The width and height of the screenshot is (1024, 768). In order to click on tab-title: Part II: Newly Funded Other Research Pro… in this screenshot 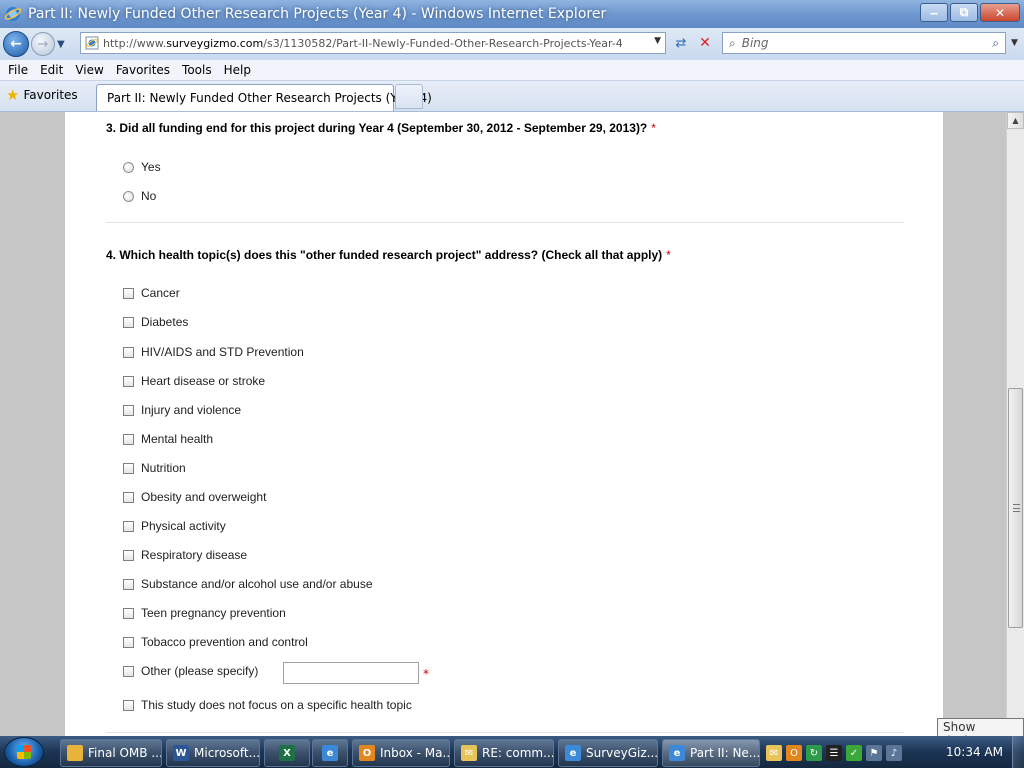, I will do `click(269, 98)`.